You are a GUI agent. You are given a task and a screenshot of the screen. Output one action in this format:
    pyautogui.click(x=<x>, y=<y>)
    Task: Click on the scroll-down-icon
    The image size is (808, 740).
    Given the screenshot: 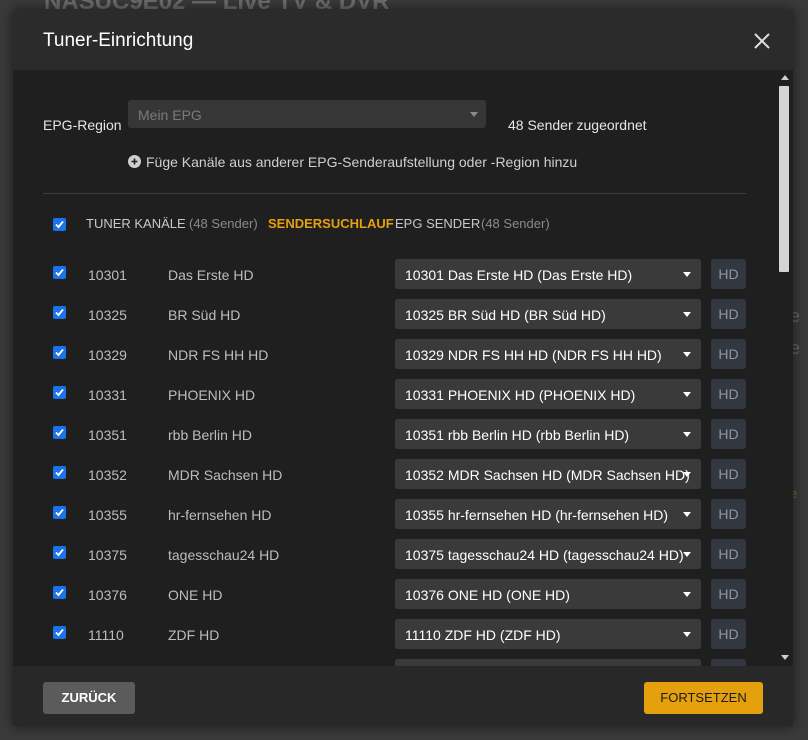 What is the action you would take?
    pyautogui.click(x=785, y=657)
    